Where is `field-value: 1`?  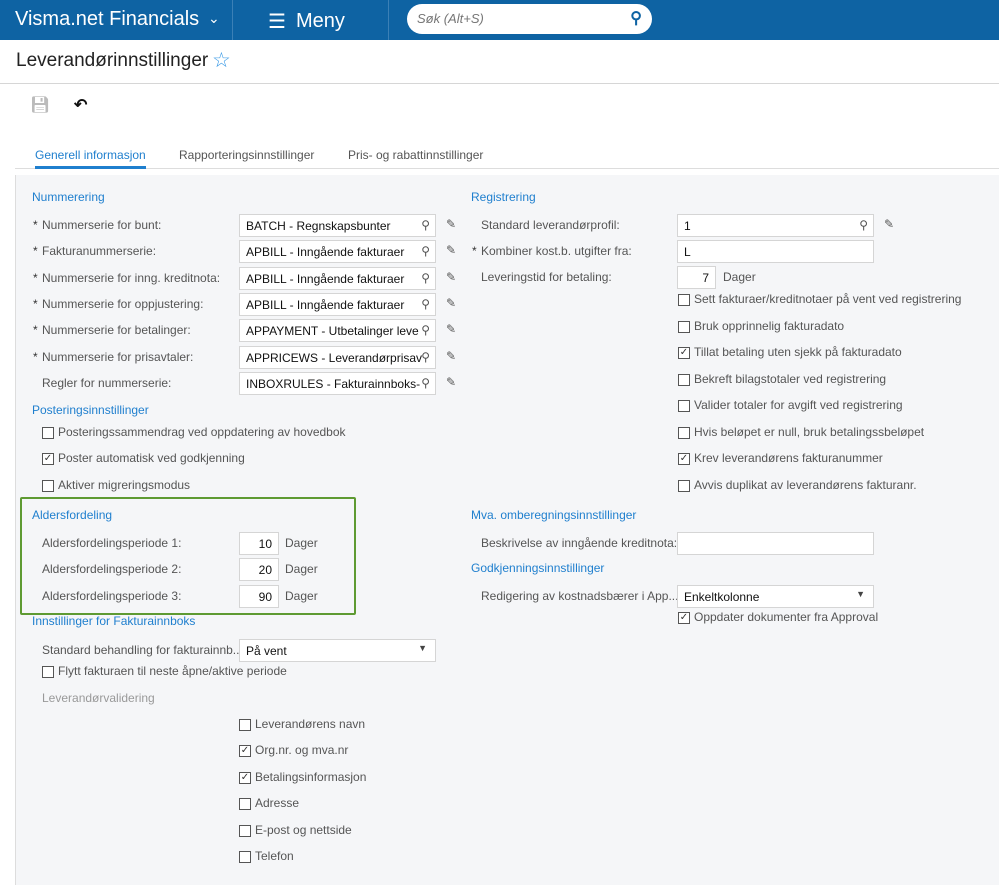 field-value: 1 is located at coordinates (687, 226).